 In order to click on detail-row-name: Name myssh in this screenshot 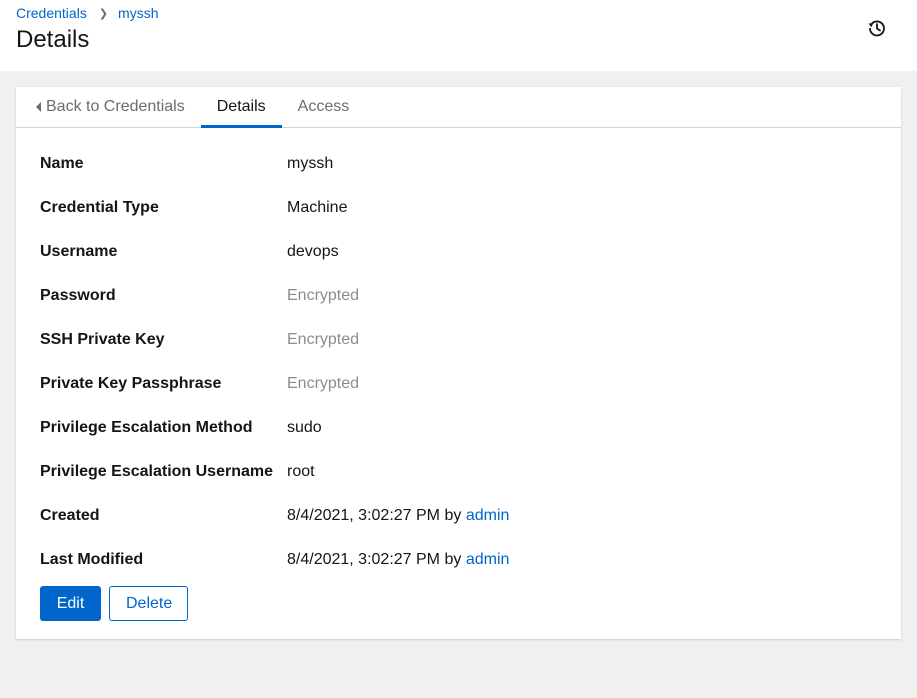, I will do `click(460, 175)`.